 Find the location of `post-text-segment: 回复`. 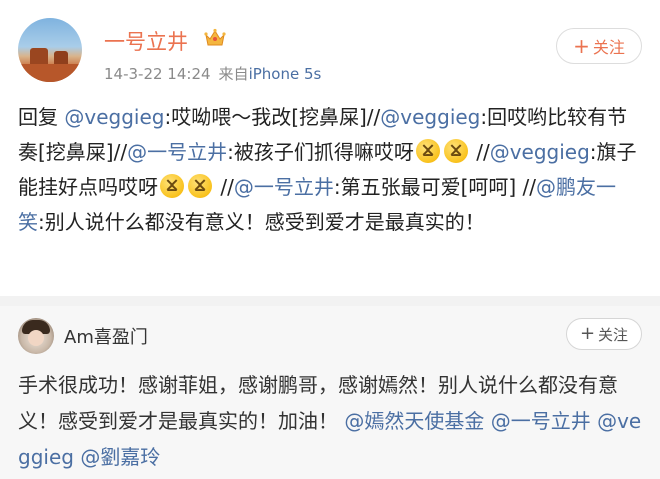

post-text-segment: 回复 is located at coordinates (41, 117).